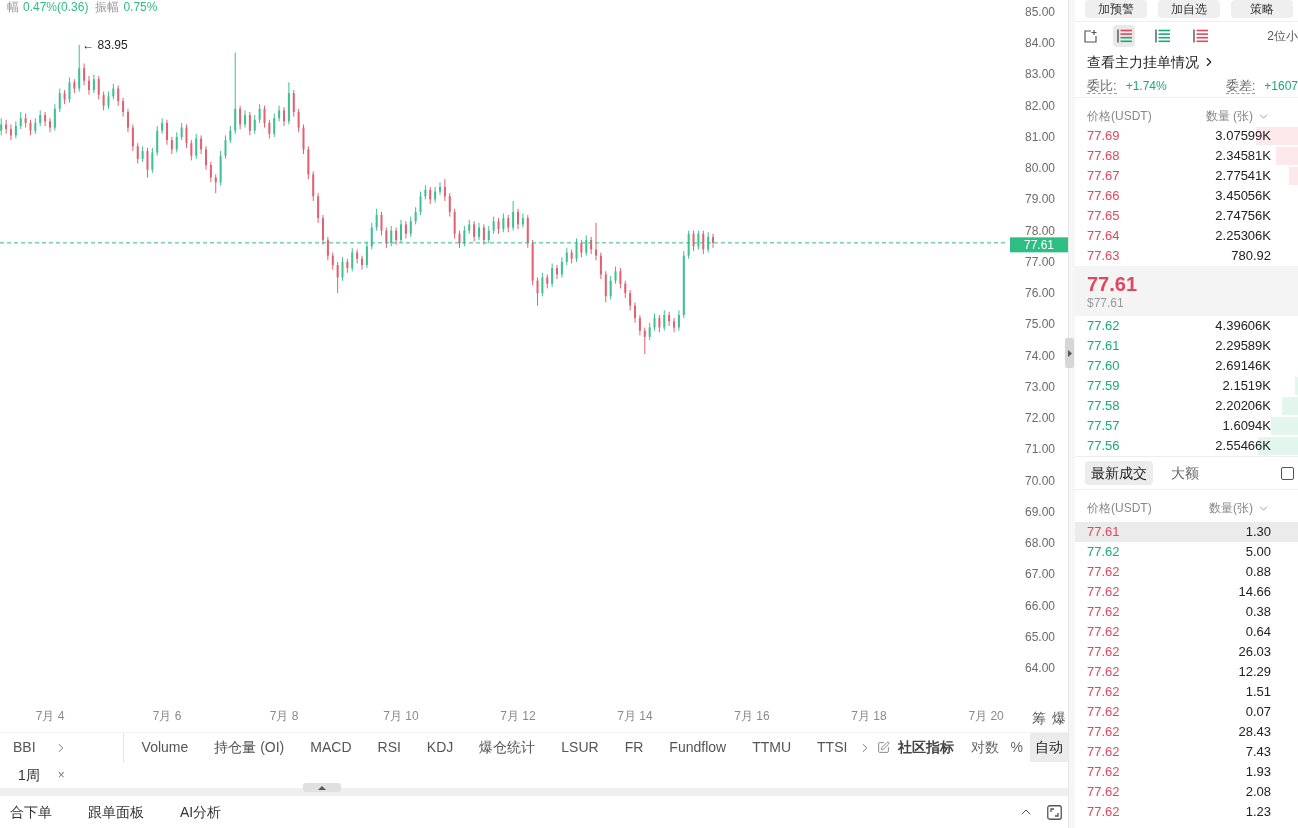  What do you see at coordinates (1243, 156) in the screenshot?
I see `order-amount: 2.34581K` at bounding box center [1243, 156].